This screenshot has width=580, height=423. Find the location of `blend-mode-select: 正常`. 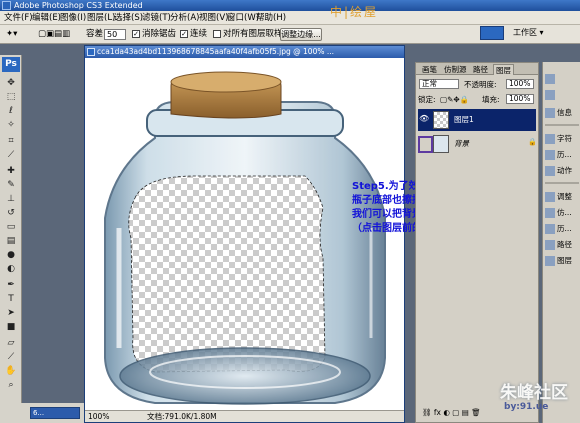

blend-mode-select: 正常 is located at coordinates (439, 84).